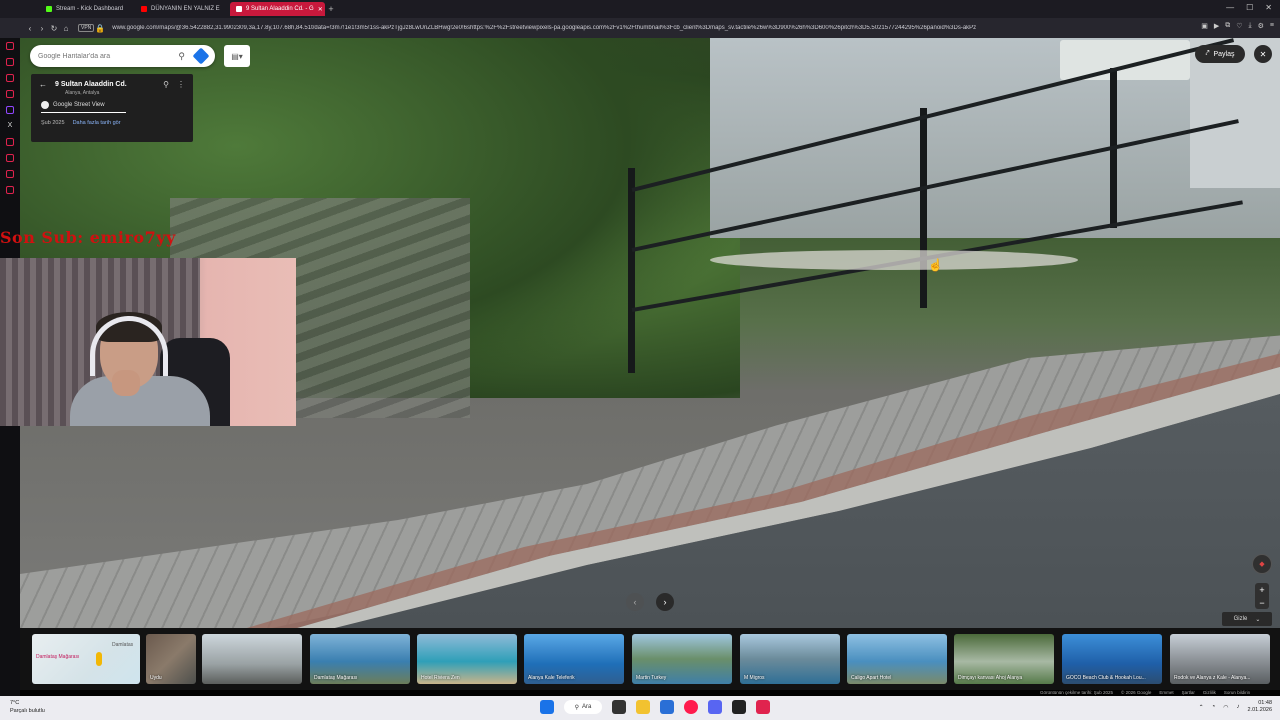 This screenshot has width=1280, height=720. I want to click on navigation-marker, so click(894, 260).